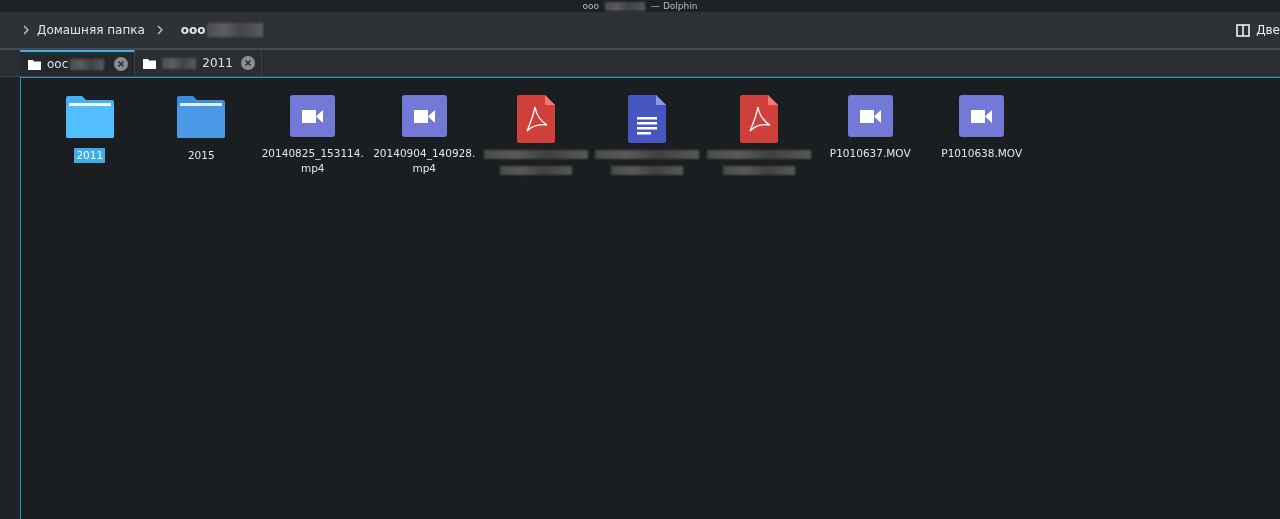 This screenshot has width=1280, height=519. I want to click on breadcrumb-item: Домашняя папка, so click(91, 30).